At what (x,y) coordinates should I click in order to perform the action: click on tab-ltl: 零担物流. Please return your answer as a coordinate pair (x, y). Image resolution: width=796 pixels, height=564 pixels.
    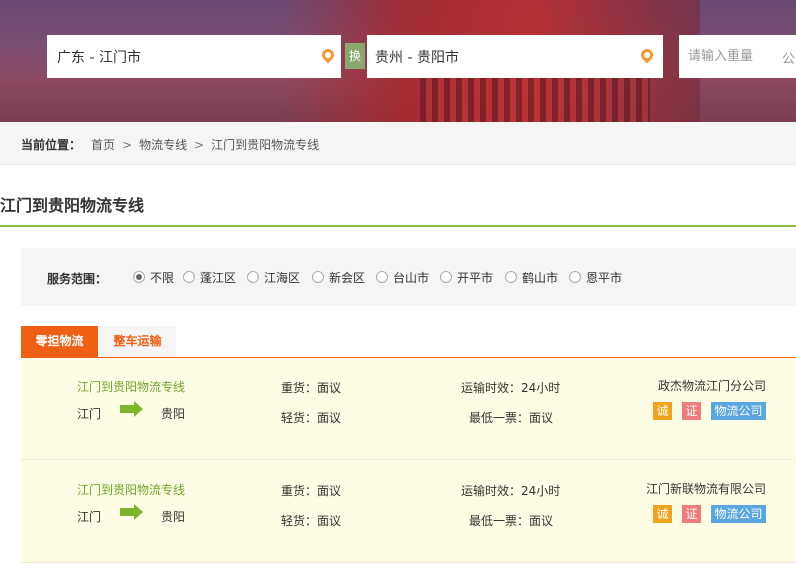
    Looking at the image, I should click on (59, 341).